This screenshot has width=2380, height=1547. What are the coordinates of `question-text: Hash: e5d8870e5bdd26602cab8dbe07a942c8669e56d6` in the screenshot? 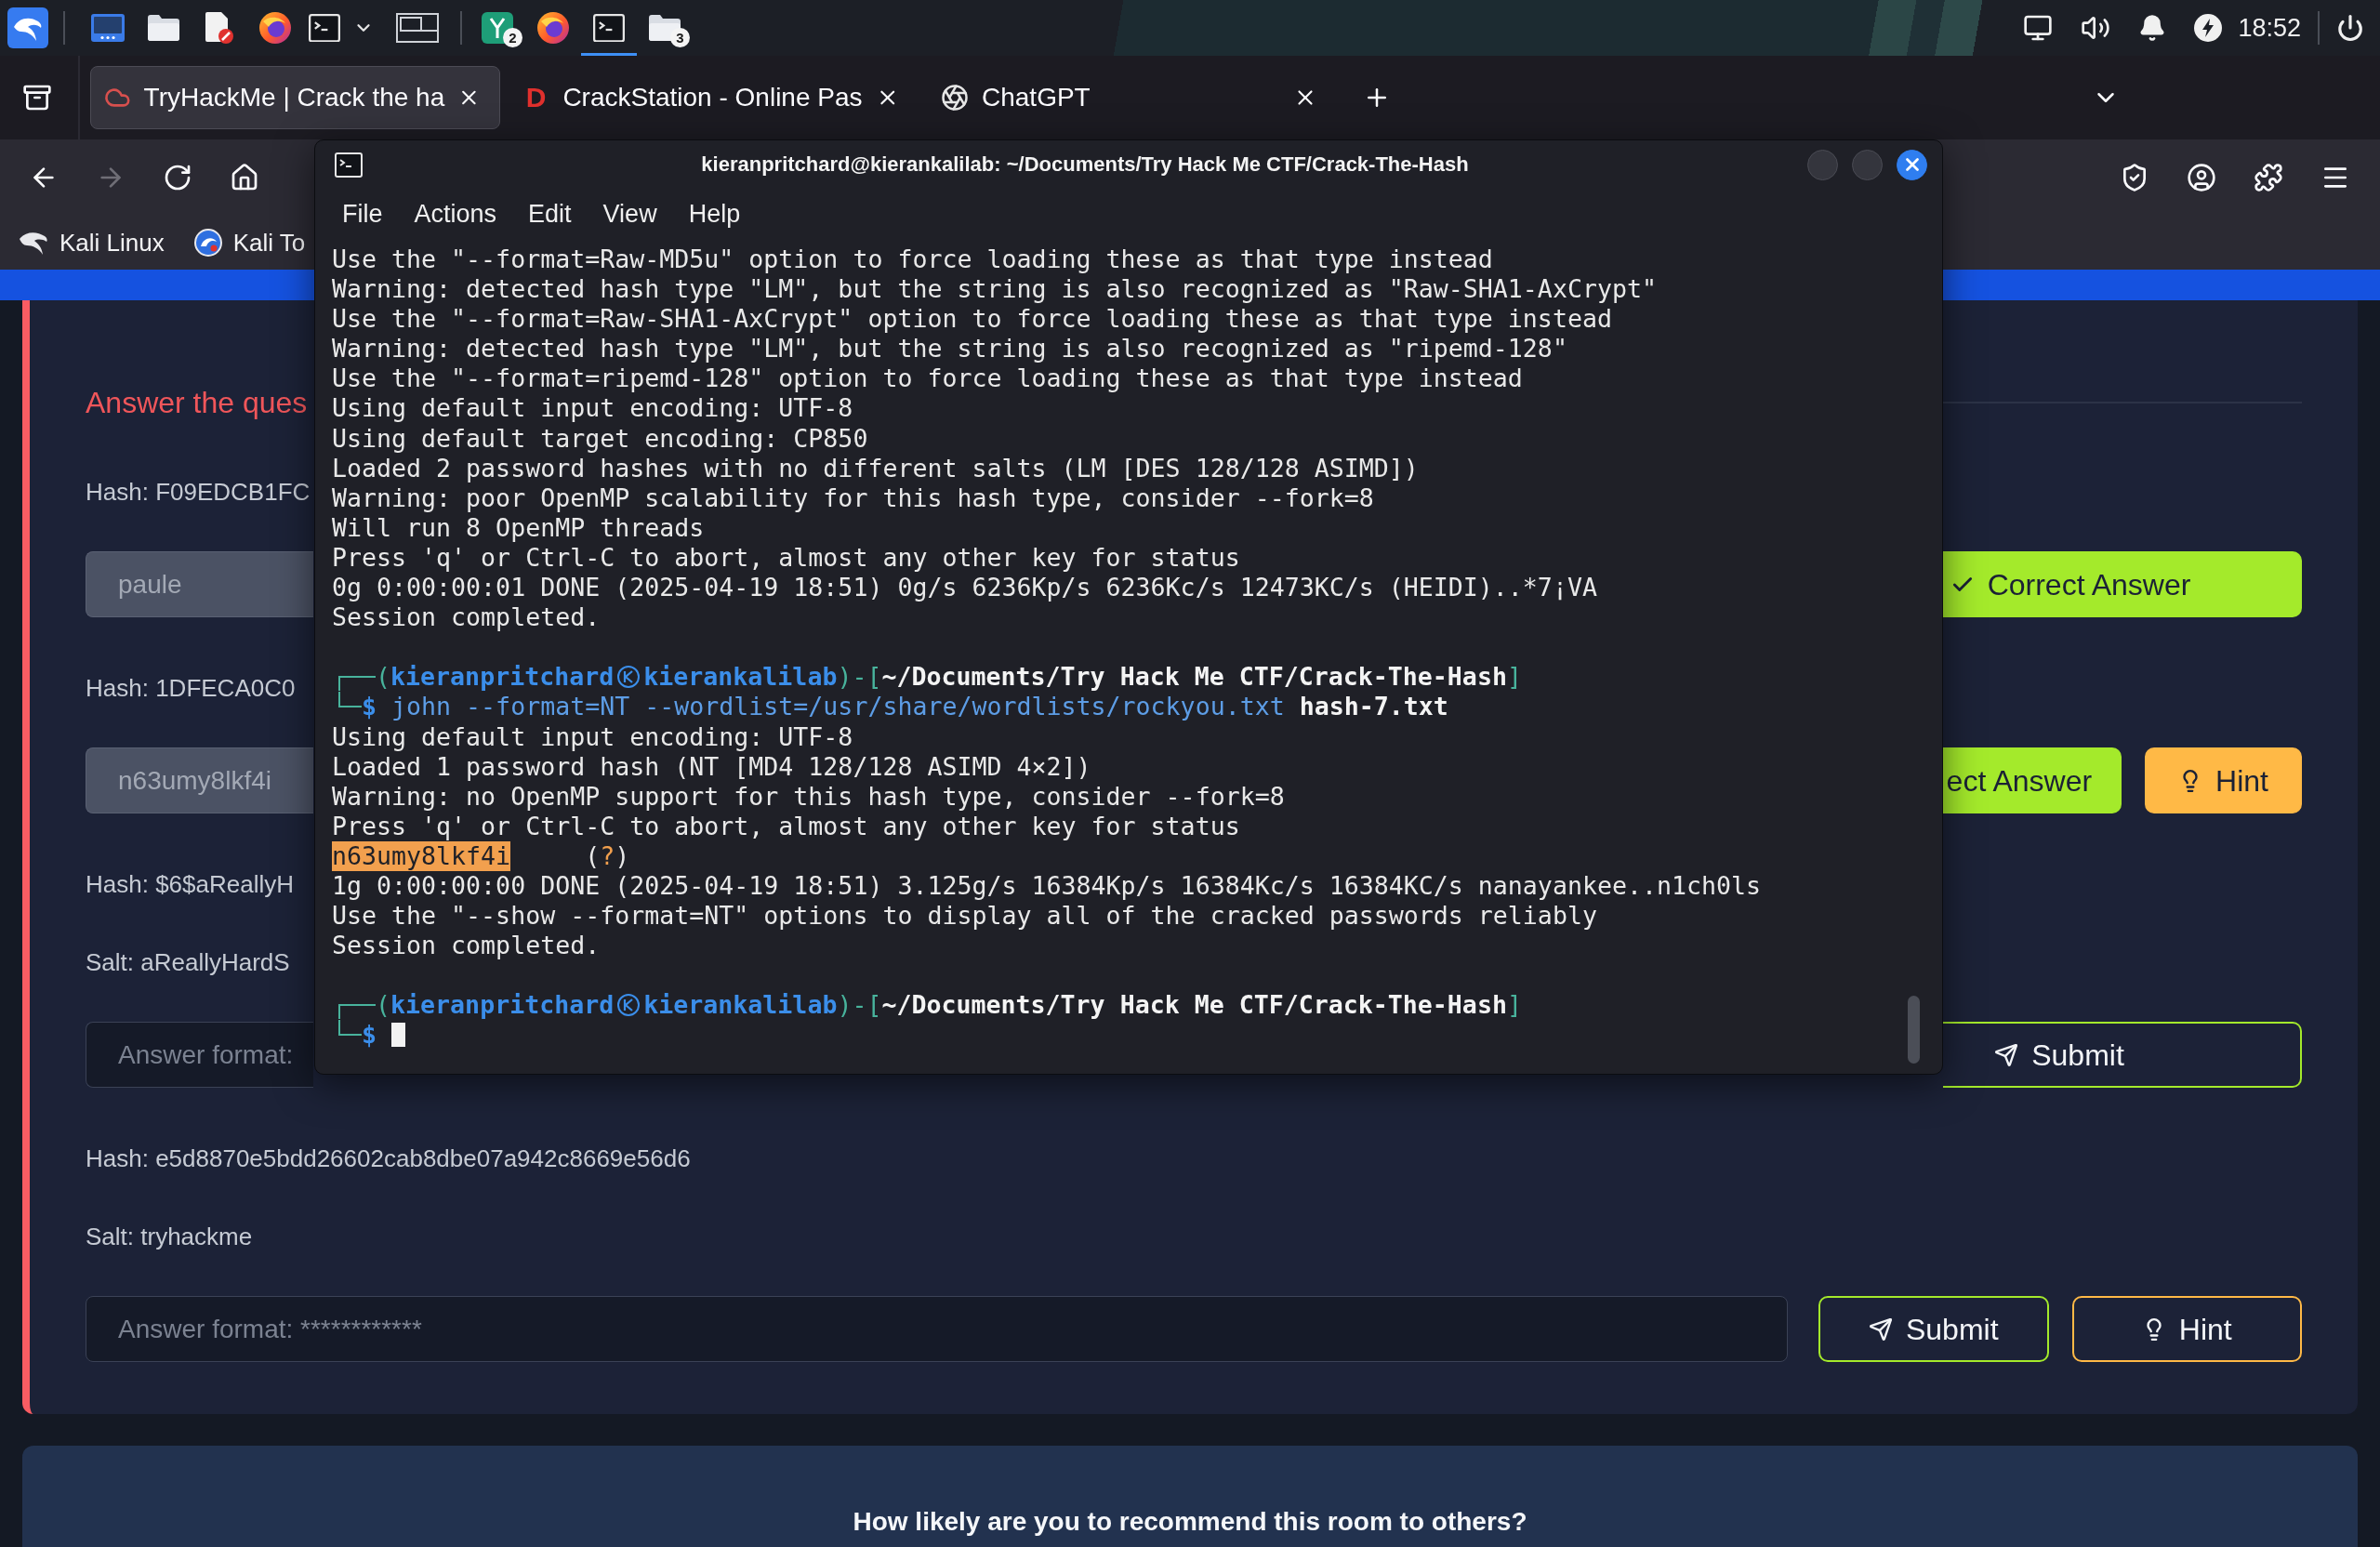 It's located at (388, 1159).